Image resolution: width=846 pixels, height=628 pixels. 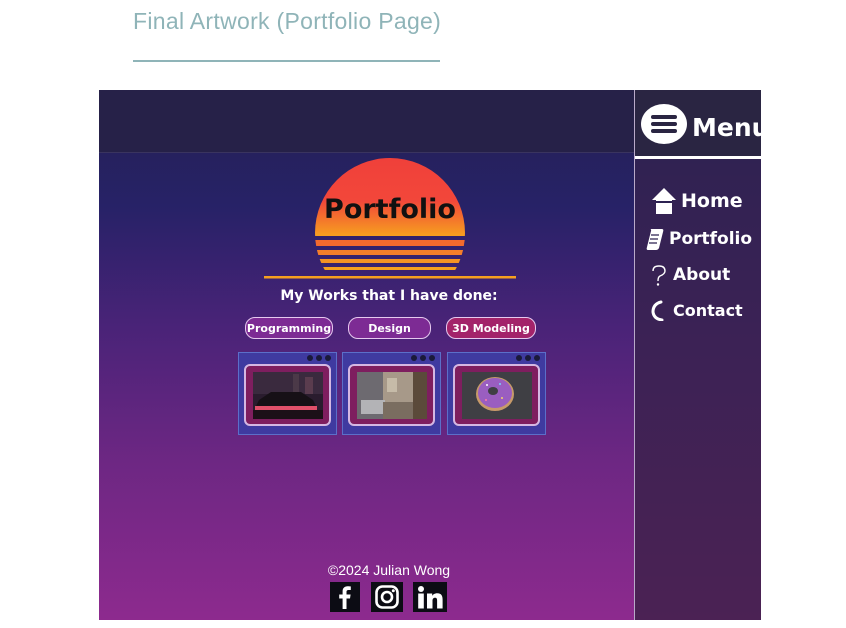 I want to click on category-button-programming: Programming, so click(x=289, y=328).